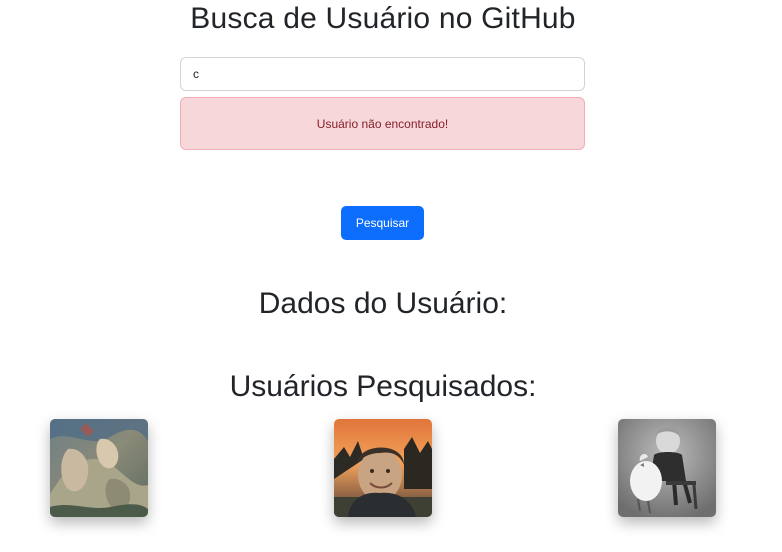 The height and width of the screenshot is (552, 782). Describe the element at coordinates (383, 18) in the screenshot. I see `page-title: Busca de Usuário no GitHub` at that location.